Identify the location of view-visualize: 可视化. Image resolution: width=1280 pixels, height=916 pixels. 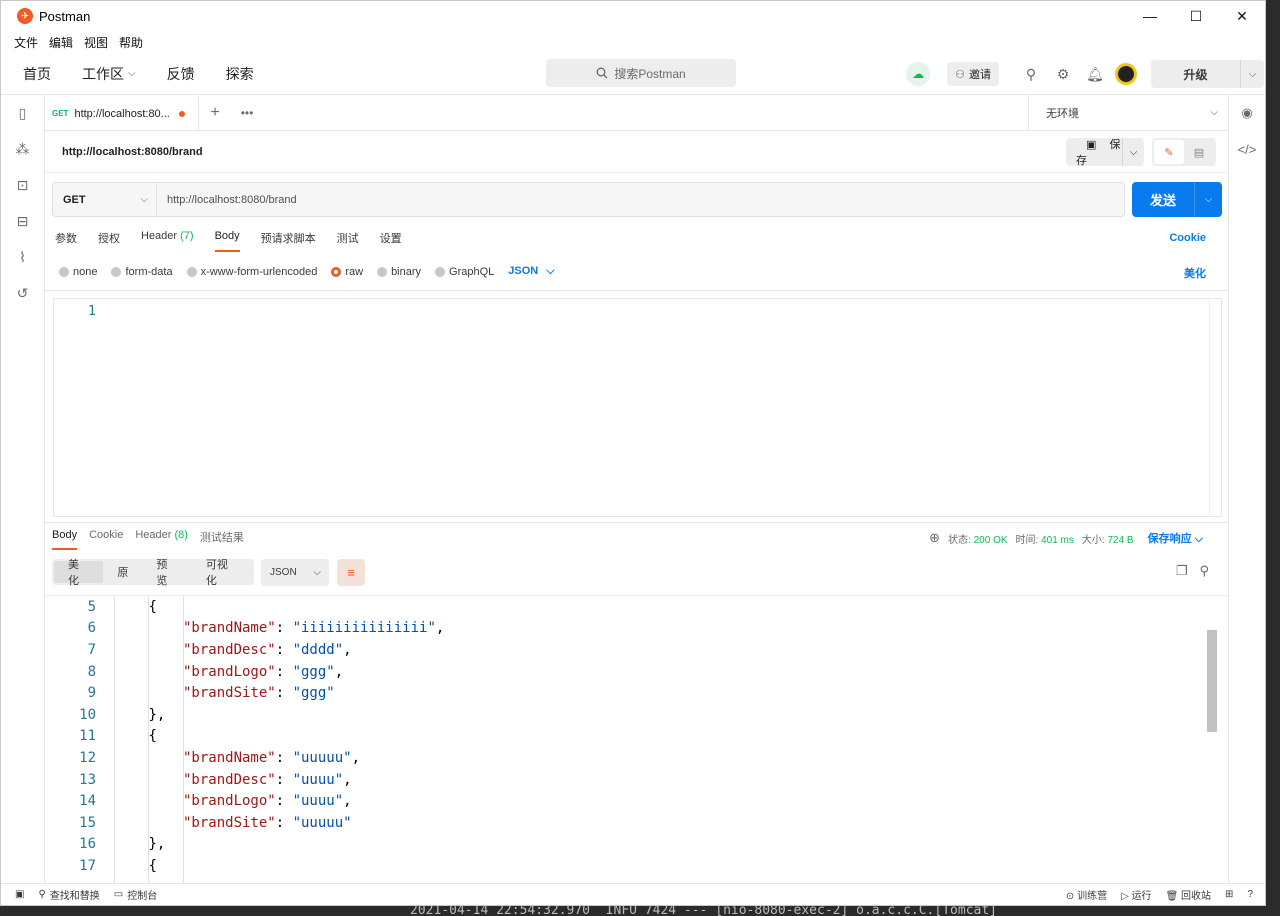
(222, 573).